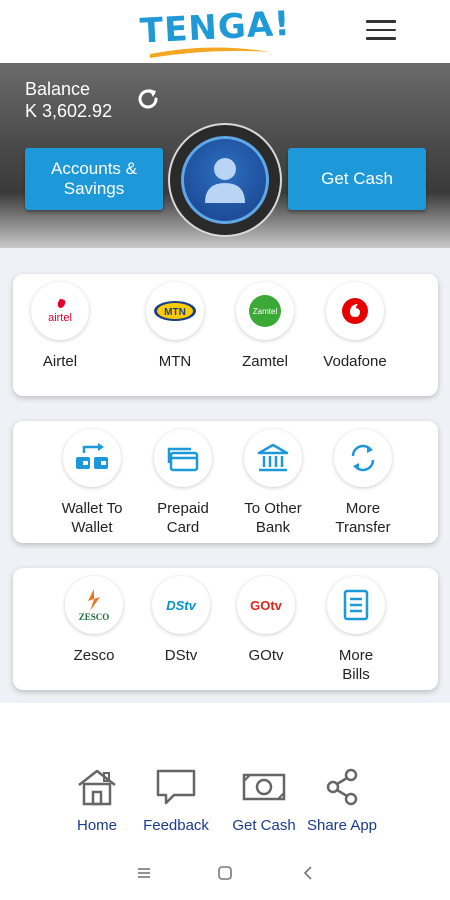 This screenshot has height=900, width=450. What do you see at coordinates (176, 825) in the screenshot?
I see `nav-feedback-label: Feedback` at bounding box center [176, 825].